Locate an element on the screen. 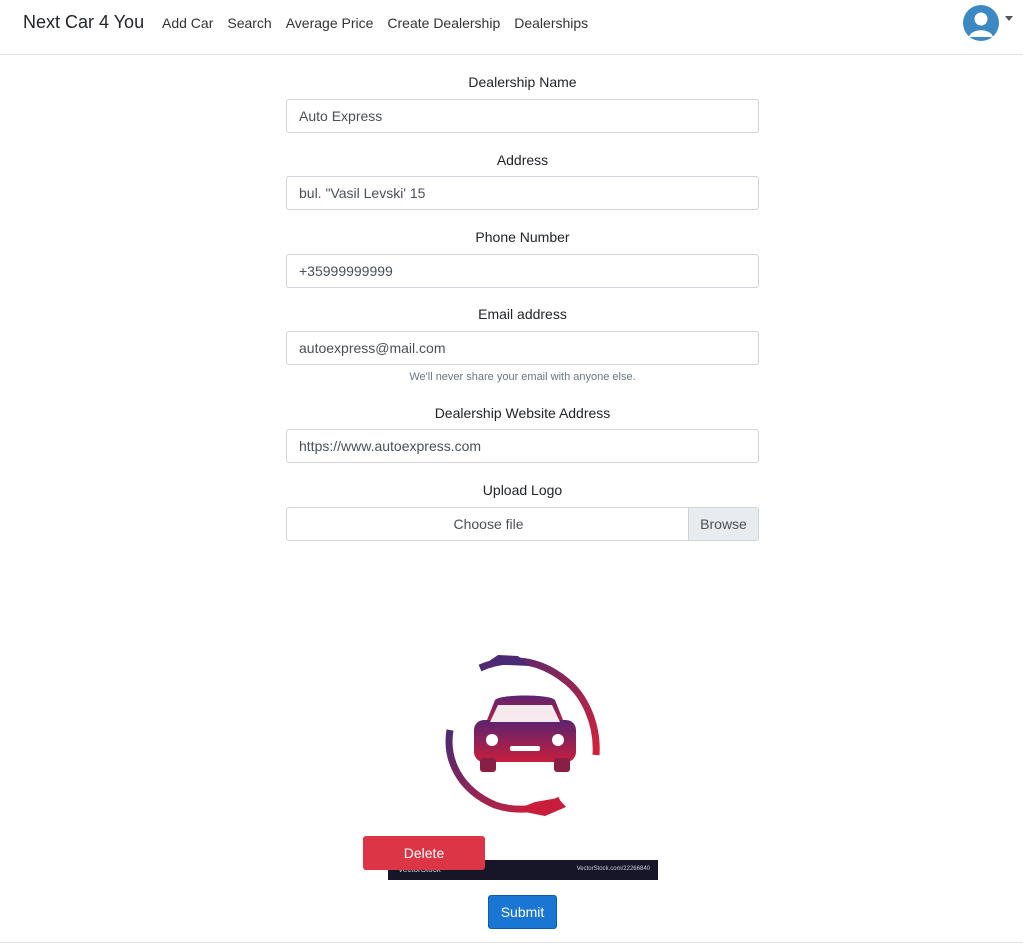  nav-create-dealership: Create Dealership is located at coordinates (443, 23).